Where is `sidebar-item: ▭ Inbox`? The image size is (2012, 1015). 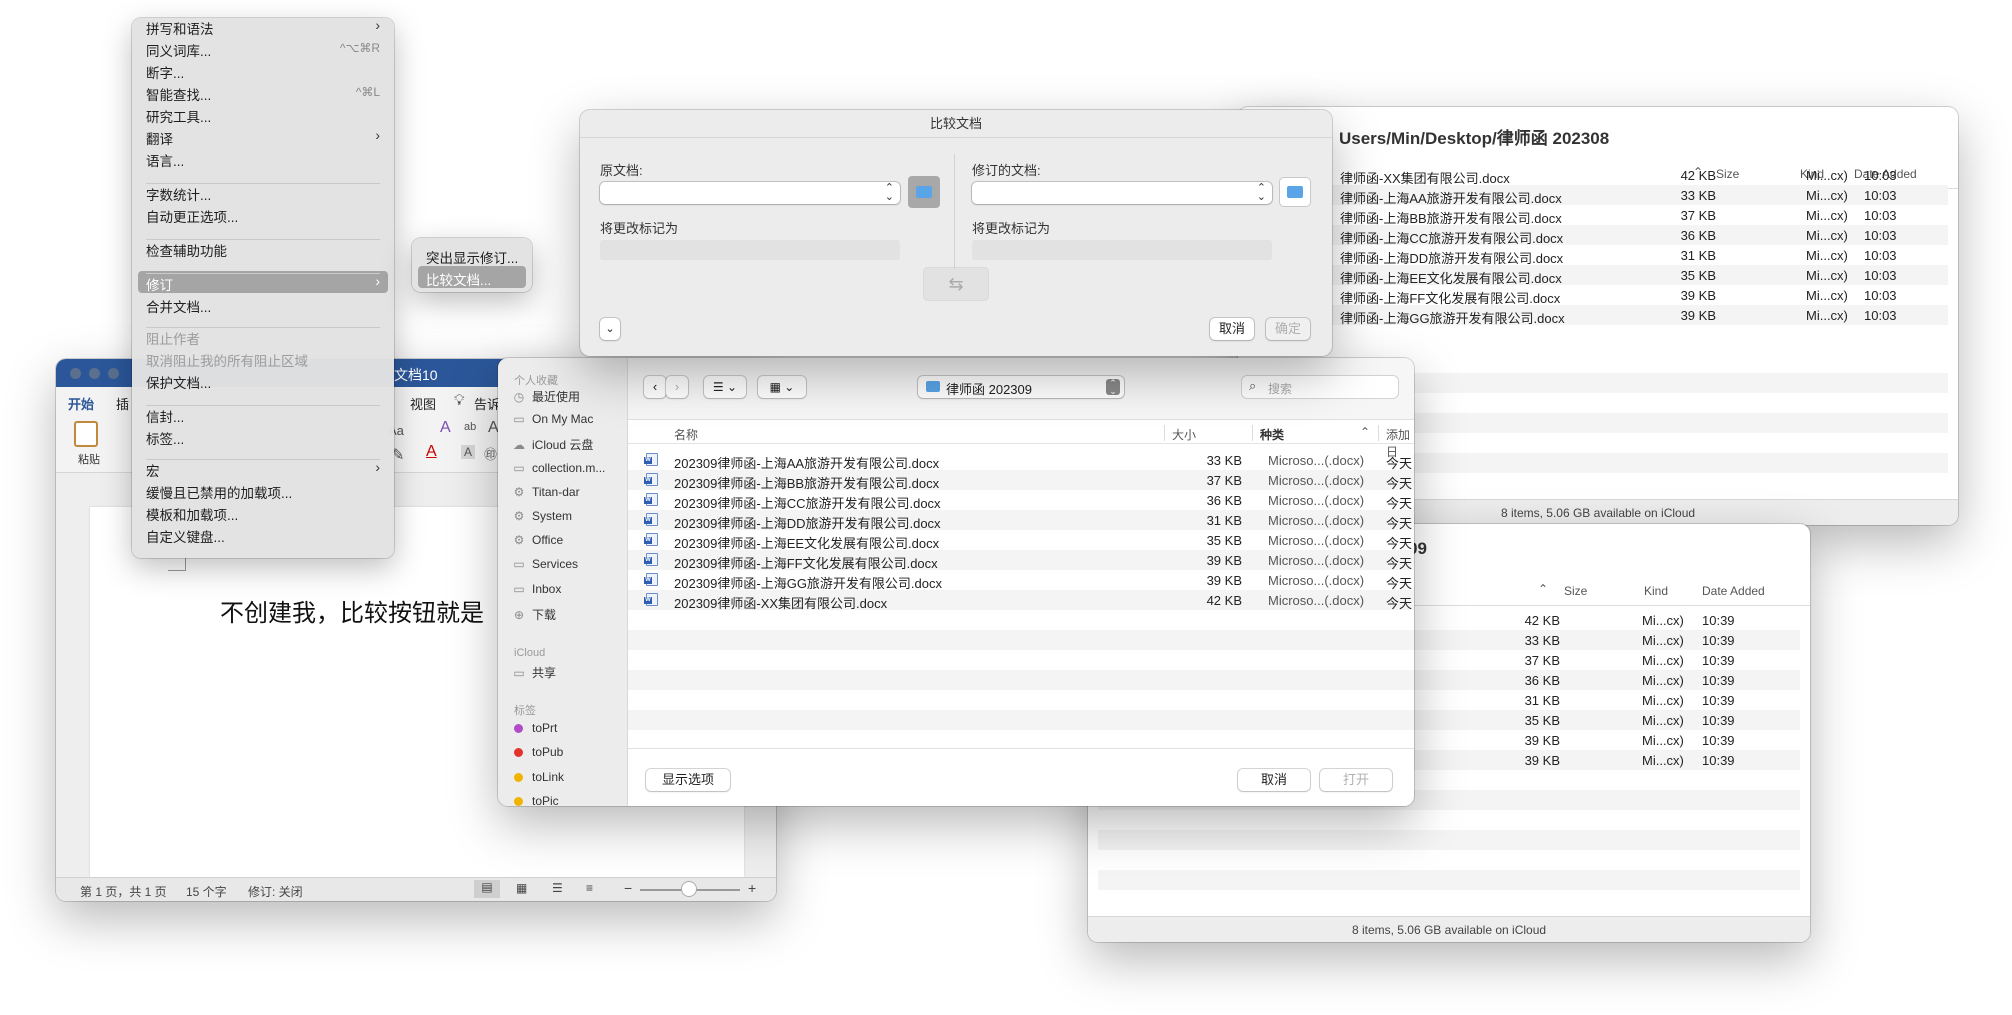
sidebar-item: ▭ Inbox is located at coordinates (536, 593).